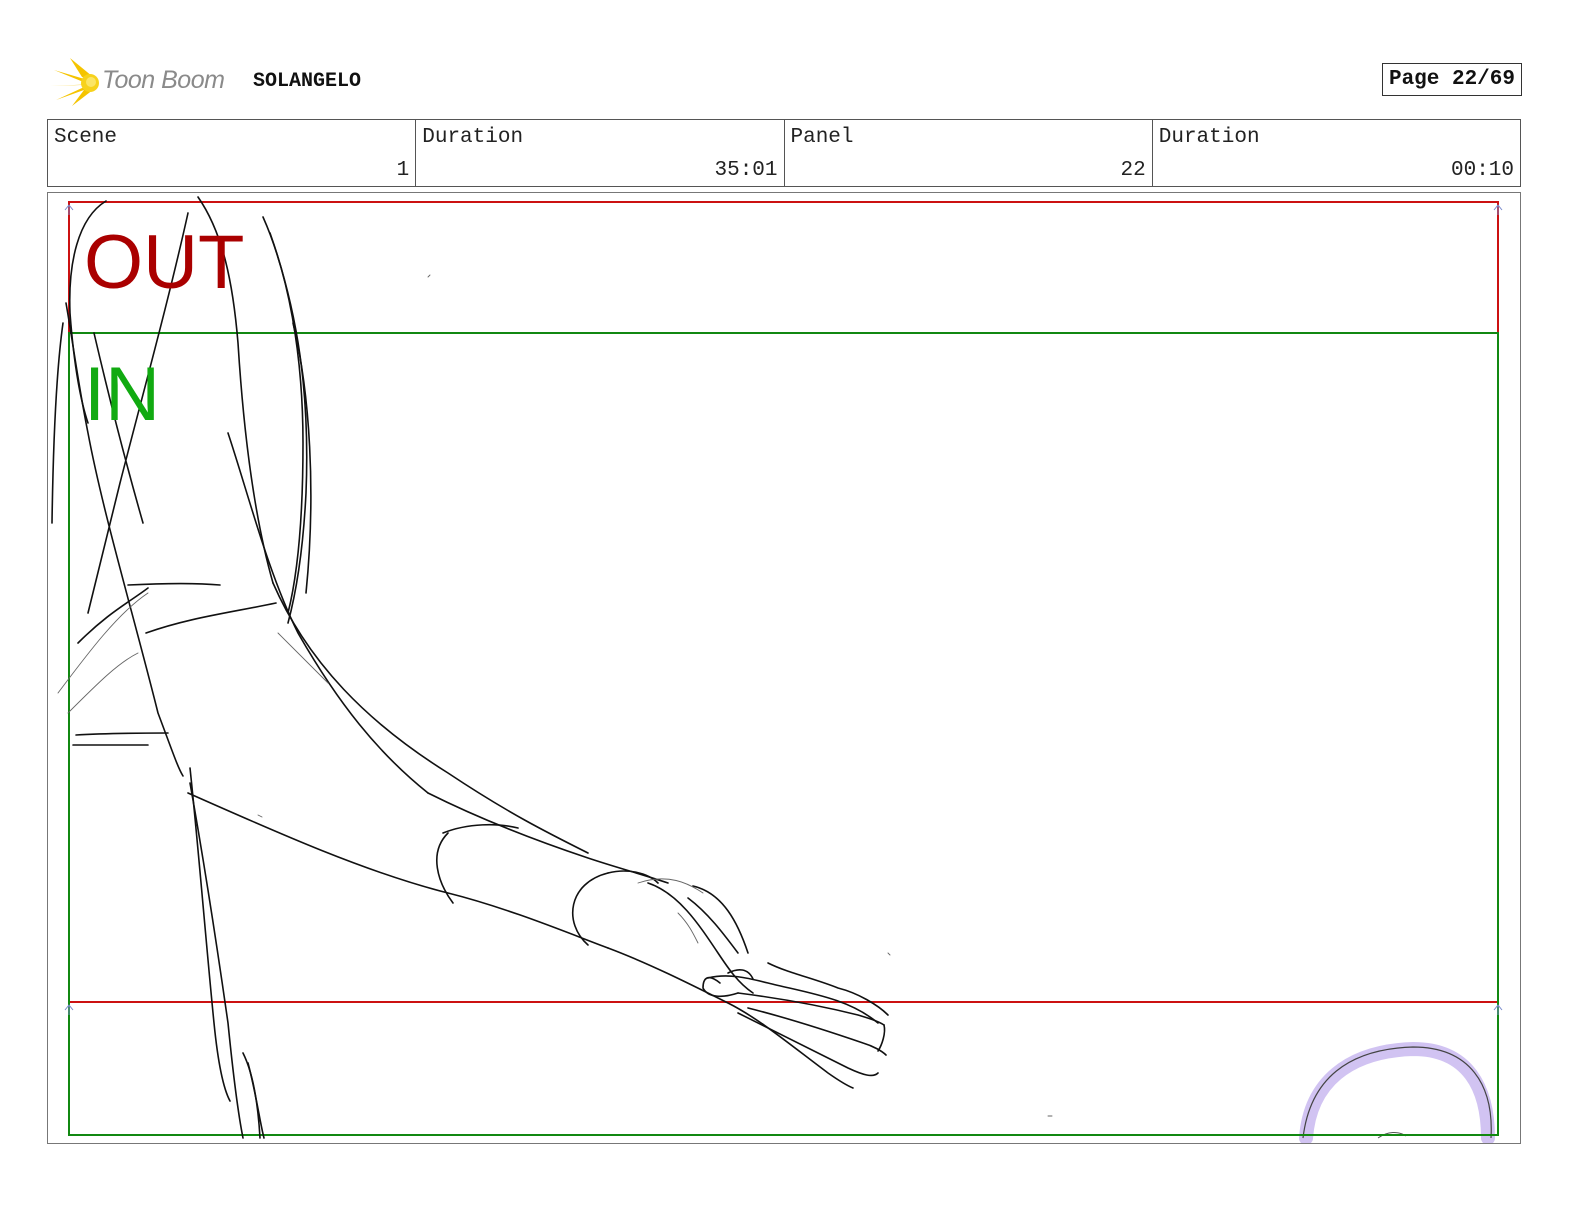 This screenshot has height=1225, width=1582. I want to click on panel-value: 22, so click(1133, 170).